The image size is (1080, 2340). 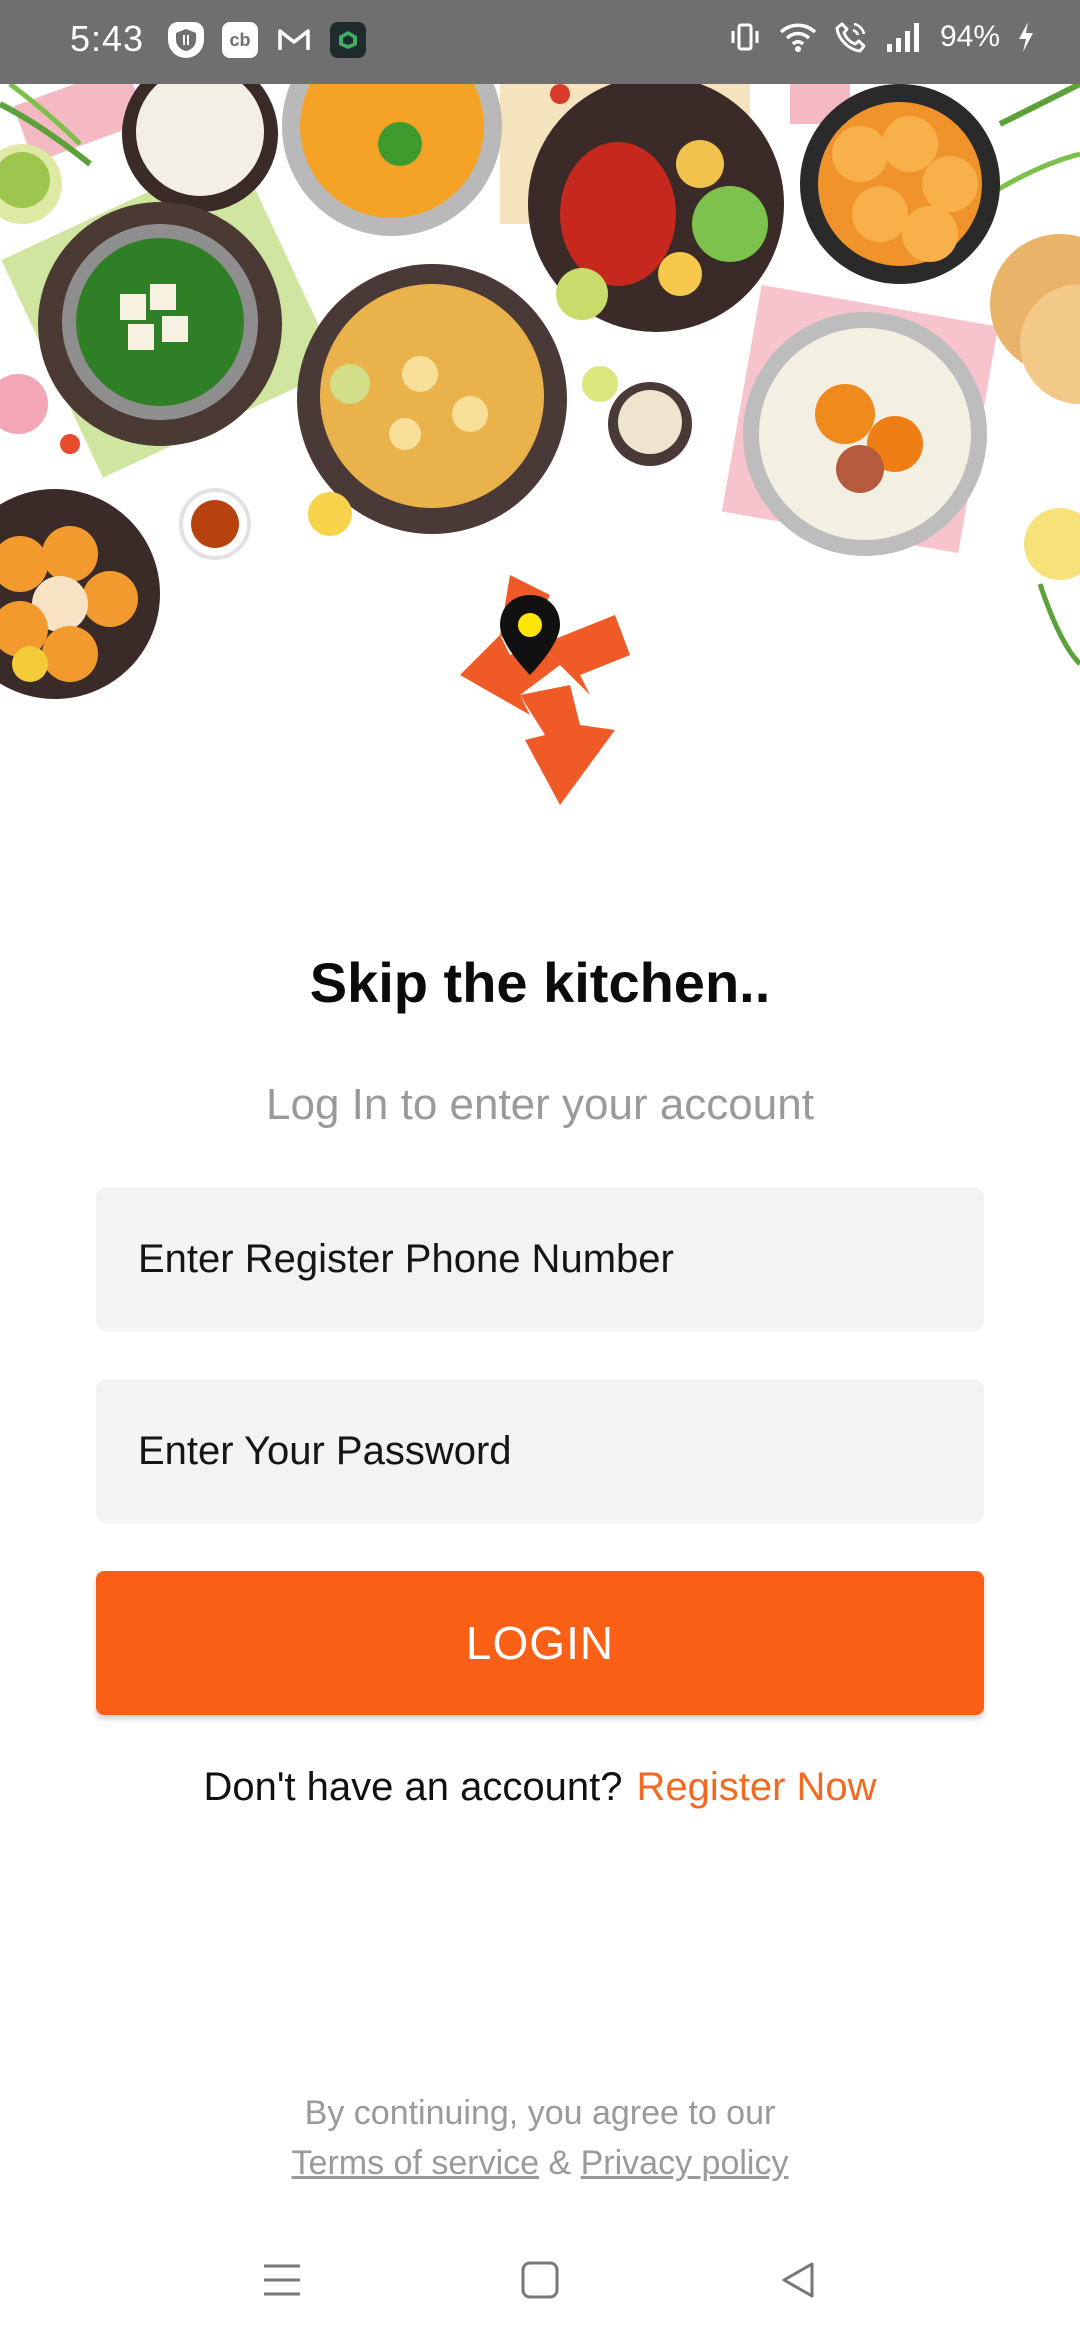 I want to click on phone-field-container, so click(x=540, y=1259).